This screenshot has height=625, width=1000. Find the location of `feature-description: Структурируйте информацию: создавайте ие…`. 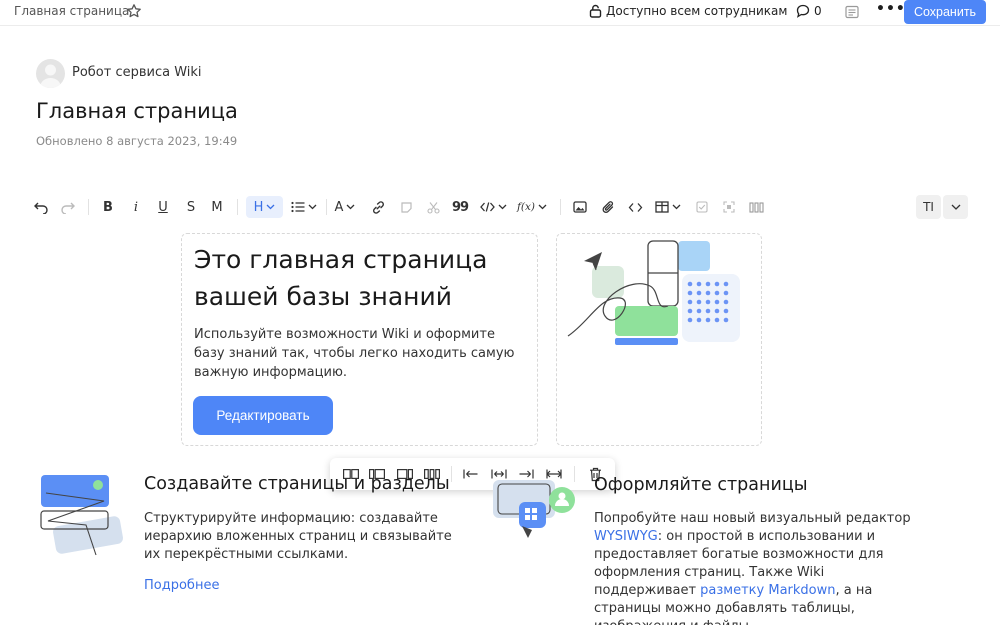

feature-description: Структурируйте информацию: создавайте ие… is located at coordinates (298, 536).